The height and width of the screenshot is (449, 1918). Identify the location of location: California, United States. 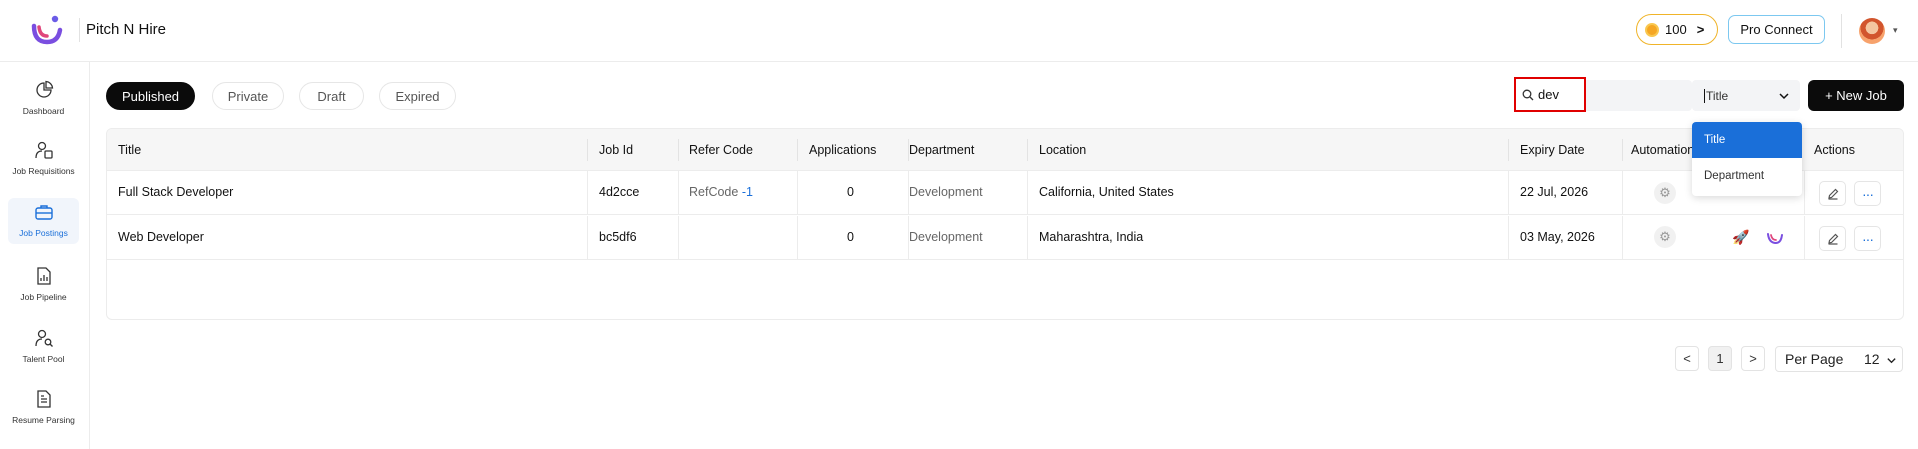
(1106, 192).